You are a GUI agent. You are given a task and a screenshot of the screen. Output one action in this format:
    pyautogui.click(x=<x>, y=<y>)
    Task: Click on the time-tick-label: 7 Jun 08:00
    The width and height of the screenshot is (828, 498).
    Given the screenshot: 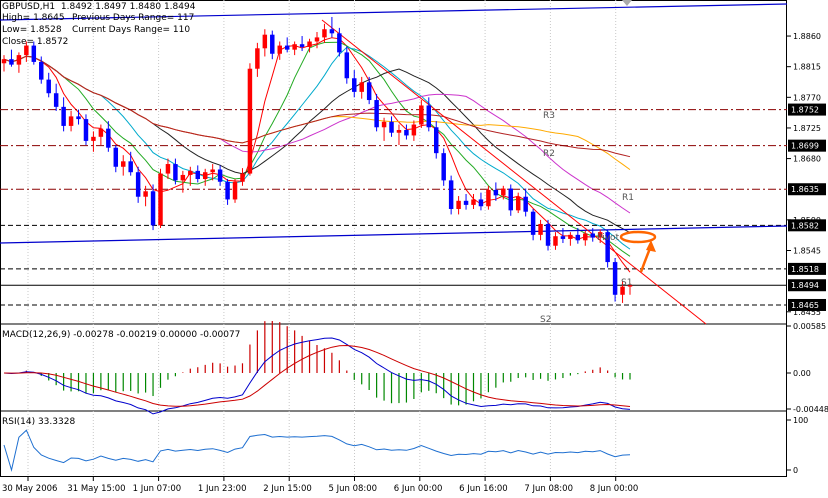 What is the action you would take?
    pyautogui.click(x=548, y=489)
    